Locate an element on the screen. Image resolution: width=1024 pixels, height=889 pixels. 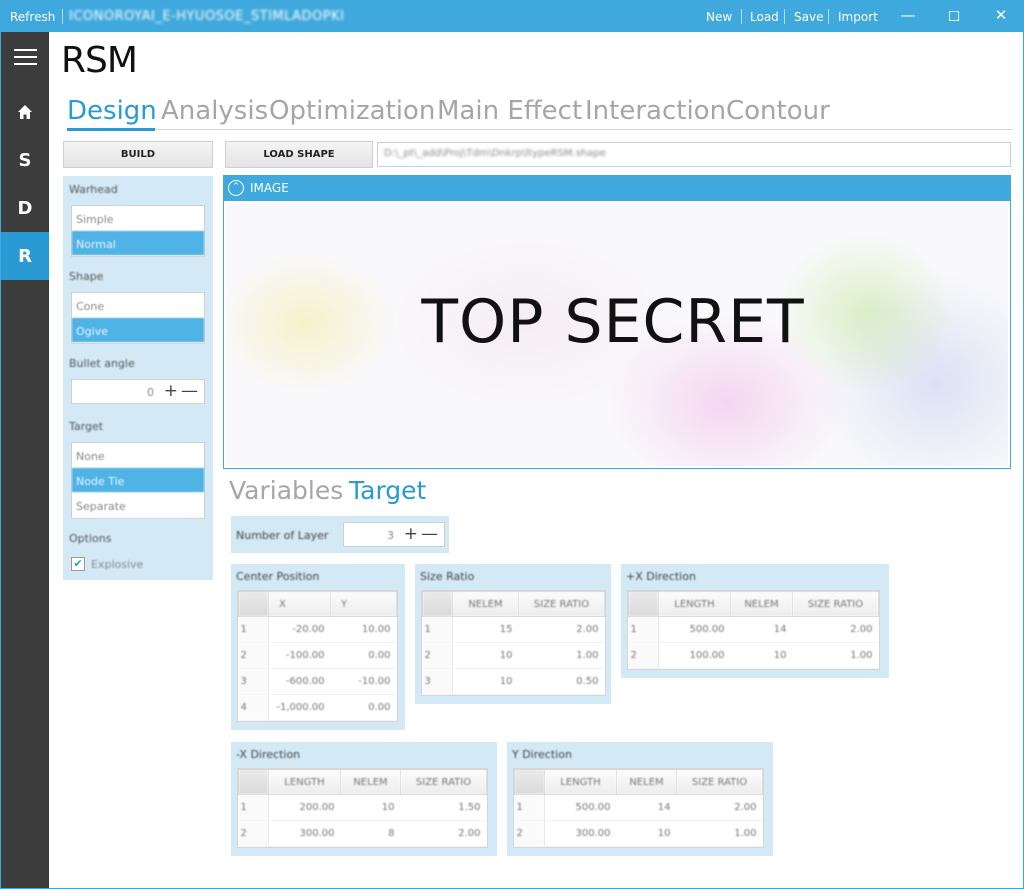
table-row: 3 -600.00 -10.00 is located at coordinates (317, 681).